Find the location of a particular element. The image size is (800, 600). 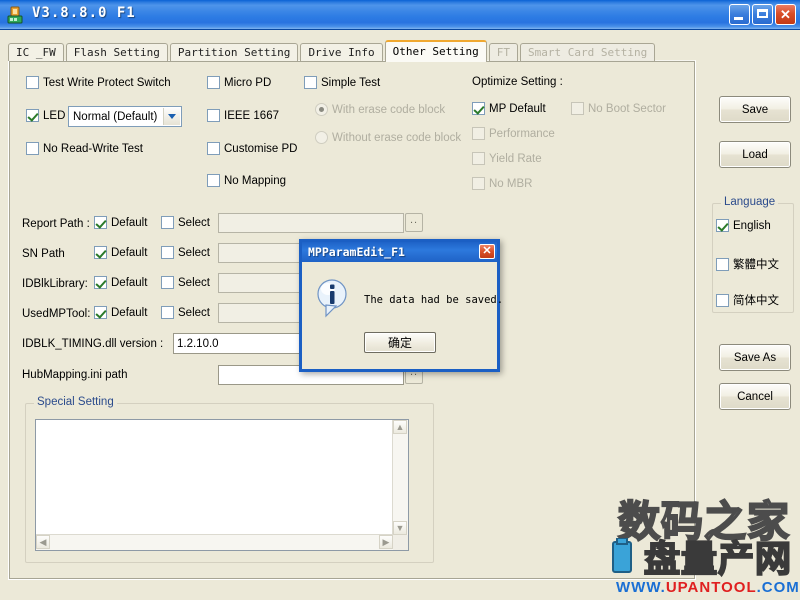

checkbox-test-write-protect-switch: Test Write Protect Switch is located at coordinates (98, 82).